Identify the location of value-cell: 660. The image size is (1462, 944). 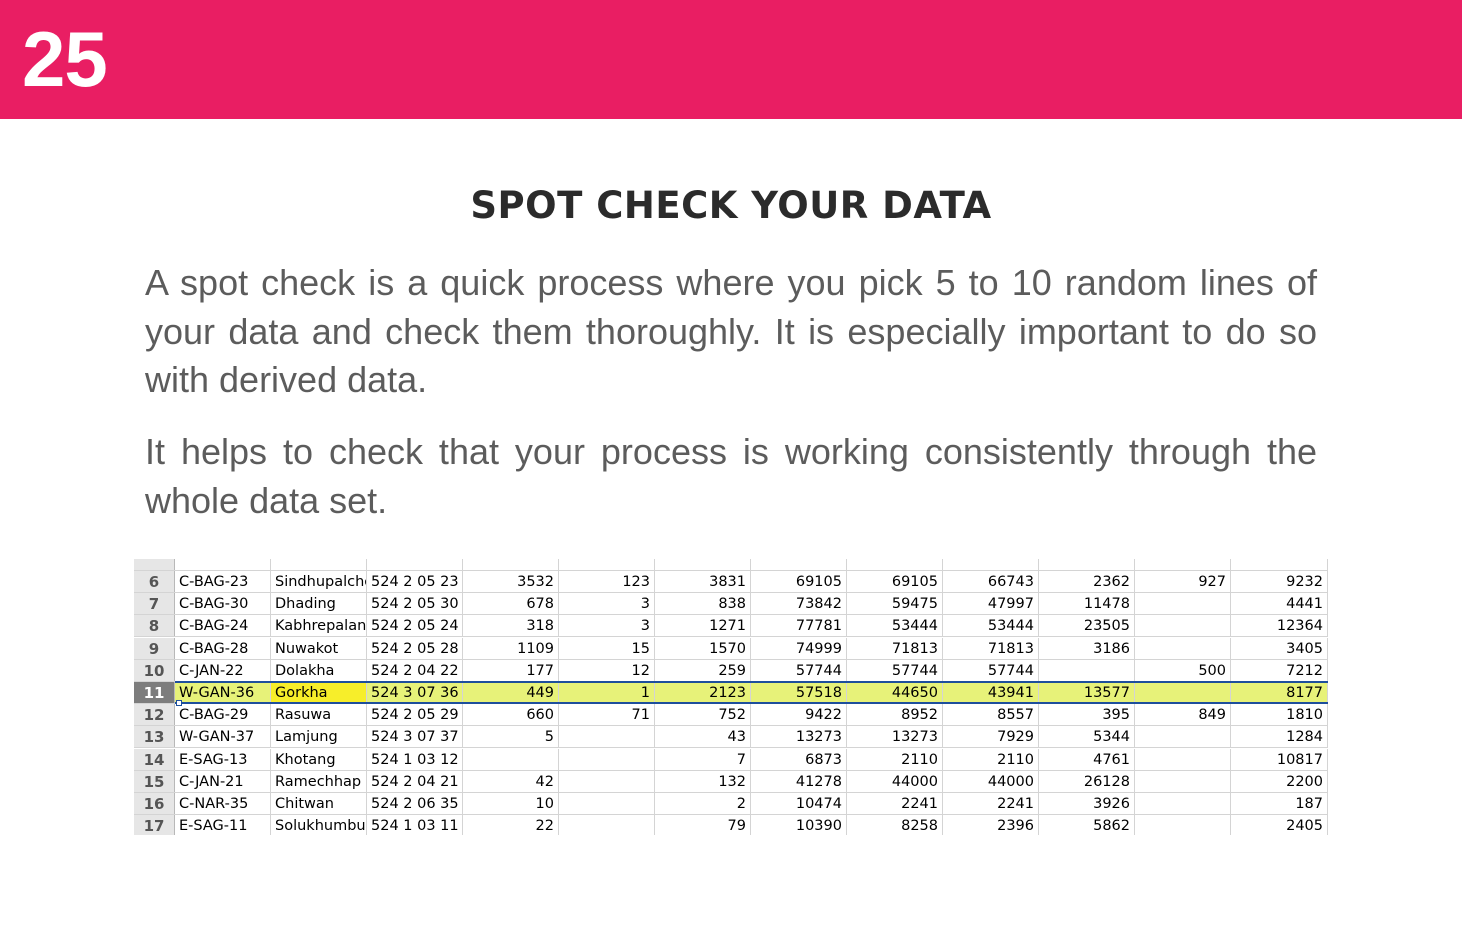
(511, 715).